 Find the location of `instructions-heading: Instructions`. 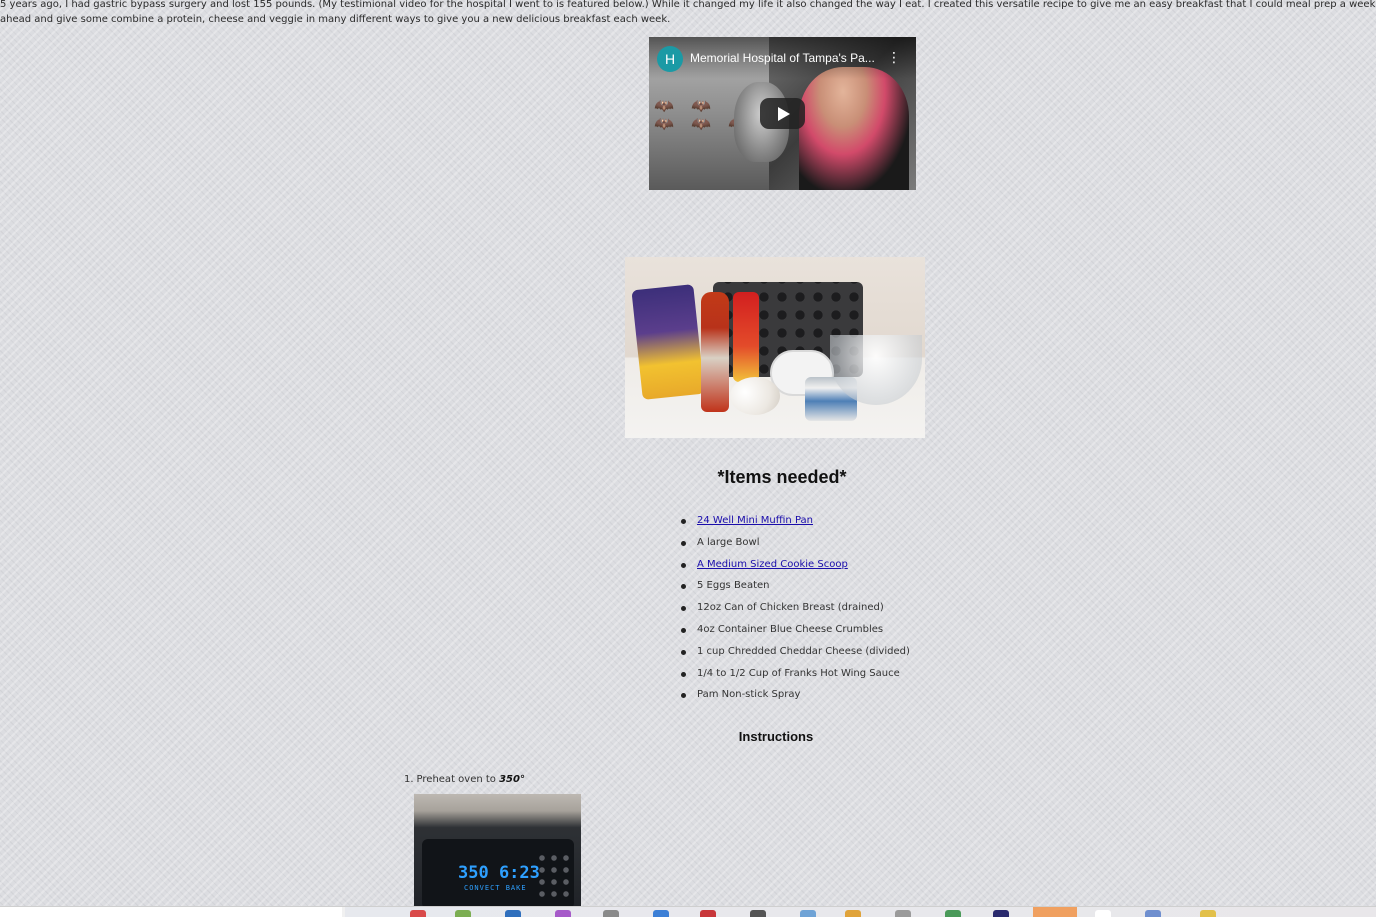

instructions-heading: Instructions is located at coordinates (776, 736).